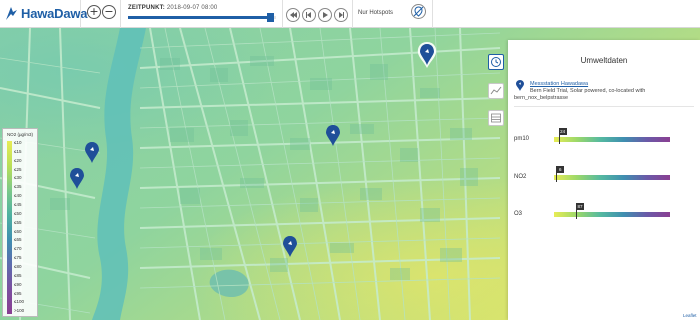  I want to click on timestamp-display: ZEITPUNKT: 2018-09-07 08:00, so click(172, 8).